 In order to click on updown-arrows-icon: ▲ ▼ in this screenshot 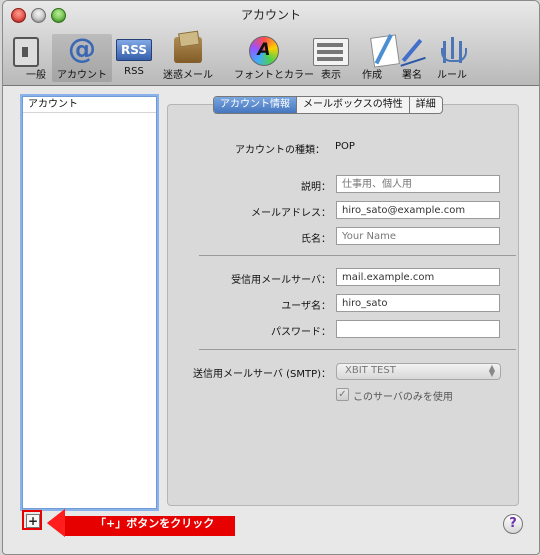, I will do `click(492, 370)`.